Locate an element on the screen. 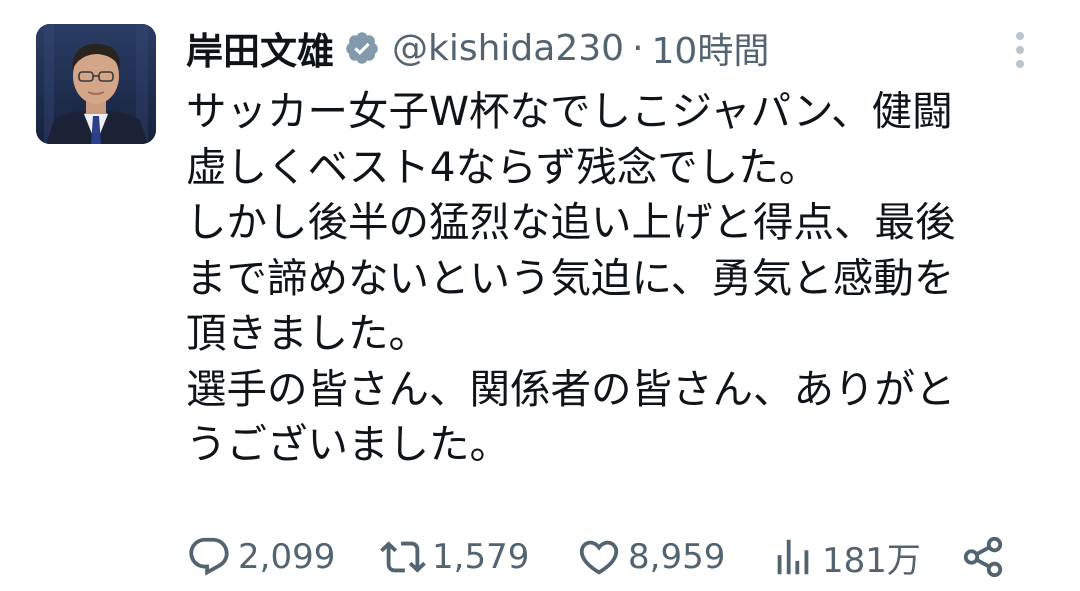  avatar-image is located at coordinates (96, 84).